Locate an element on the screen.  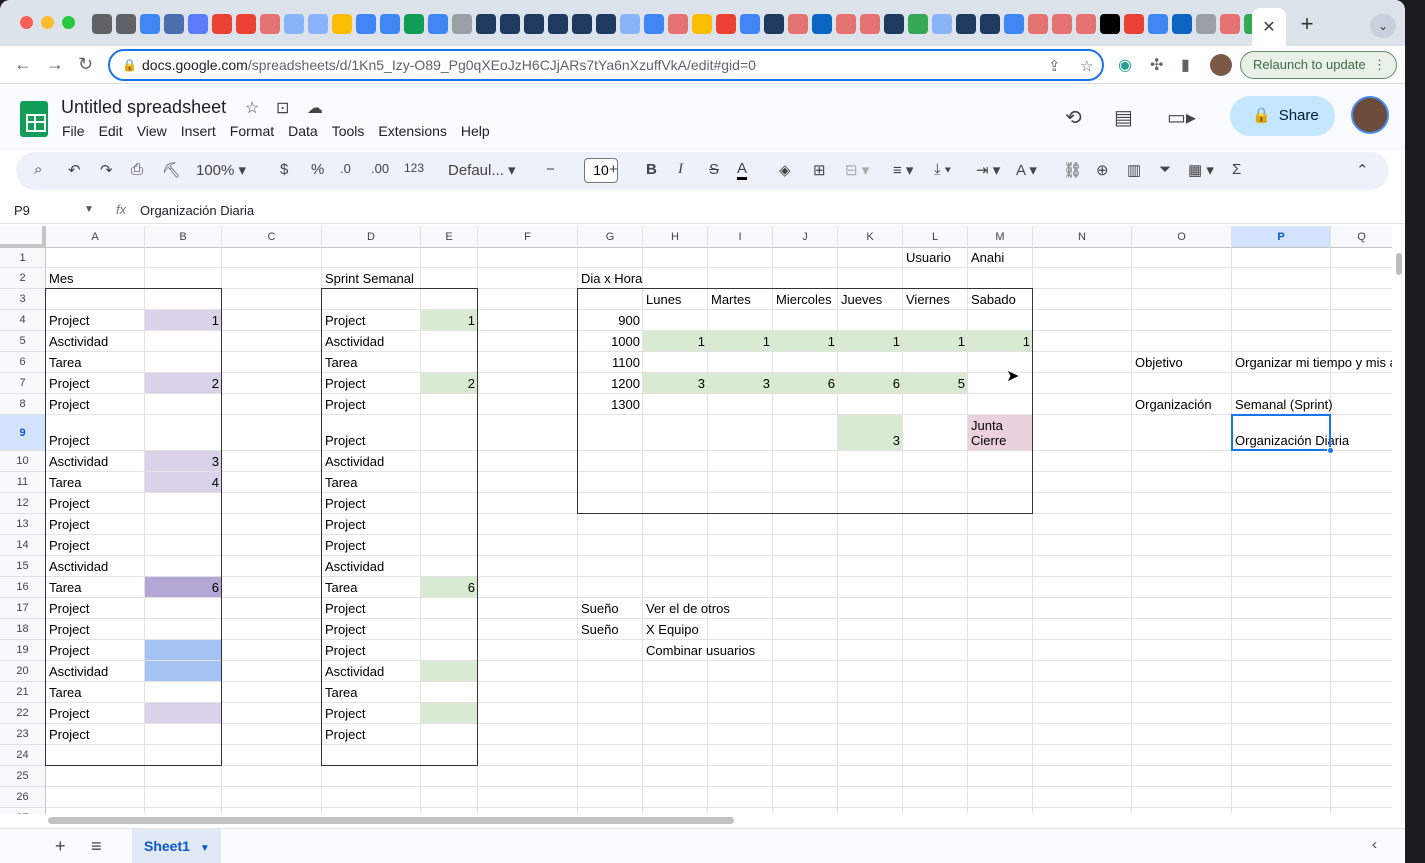
column-header-l: L is located at coordinates (935, 237).